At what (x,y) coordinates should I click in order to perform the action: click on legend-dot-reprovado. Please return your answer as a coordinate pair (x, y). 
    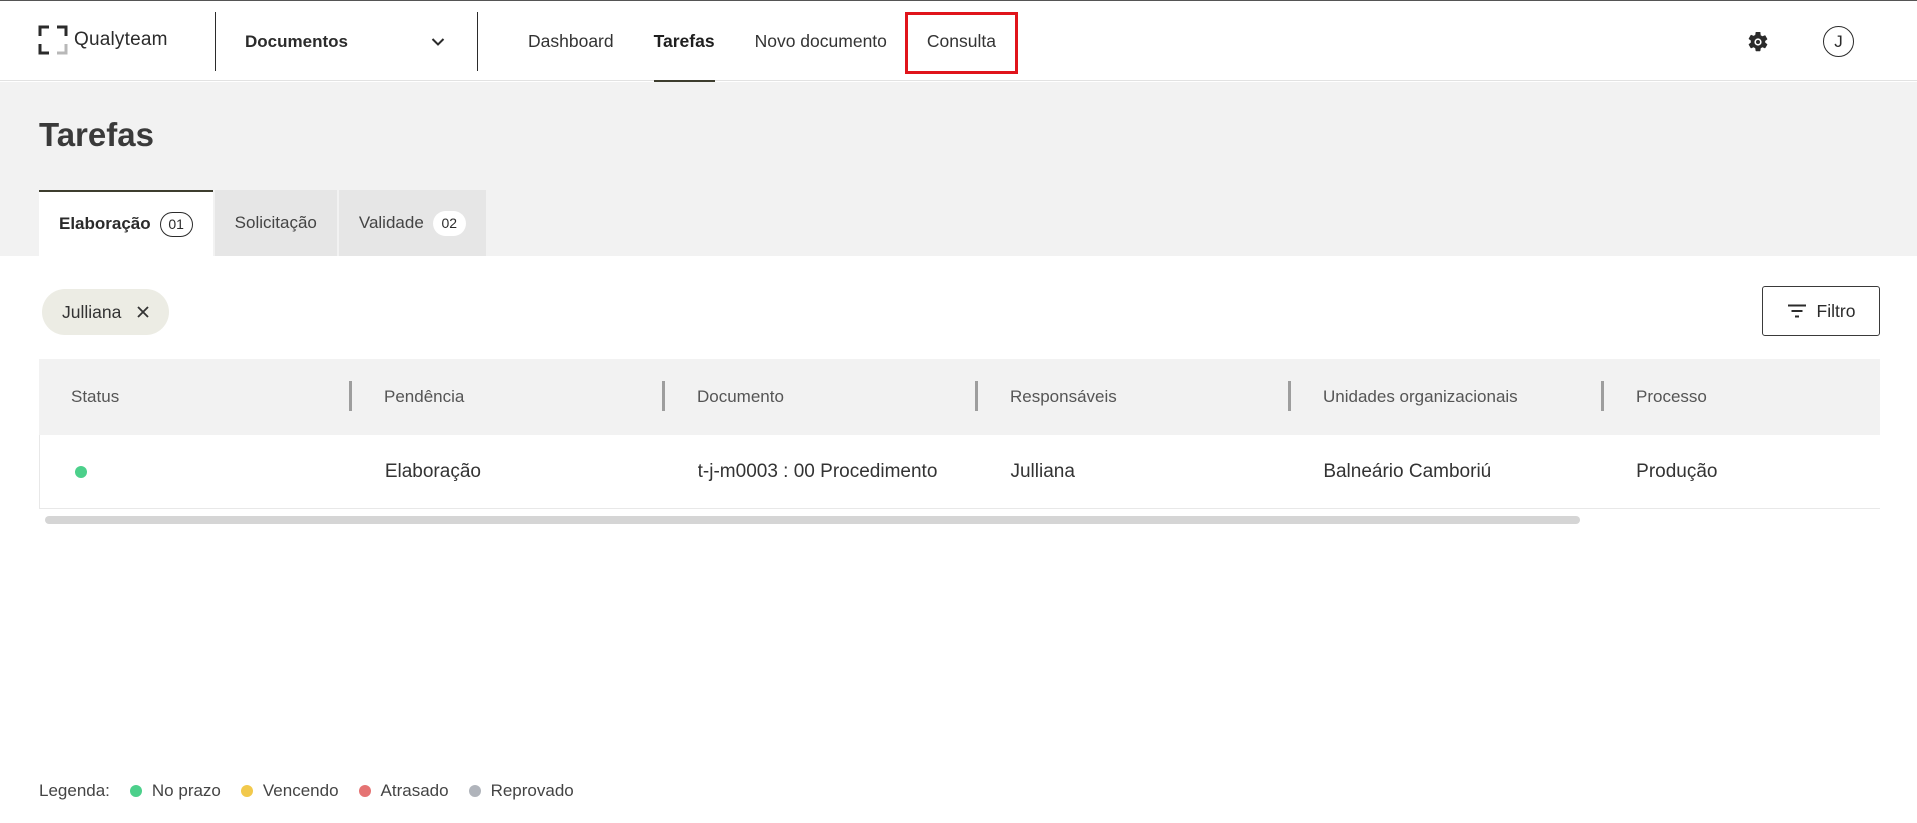
    Looking at the image, I should click on (474, 791).